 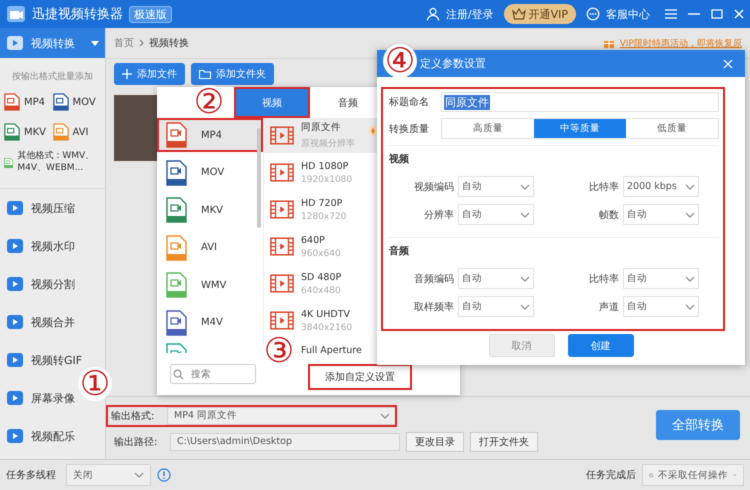 I want to click on output-path-label: 输出路径:, so click(x=136, y=442).